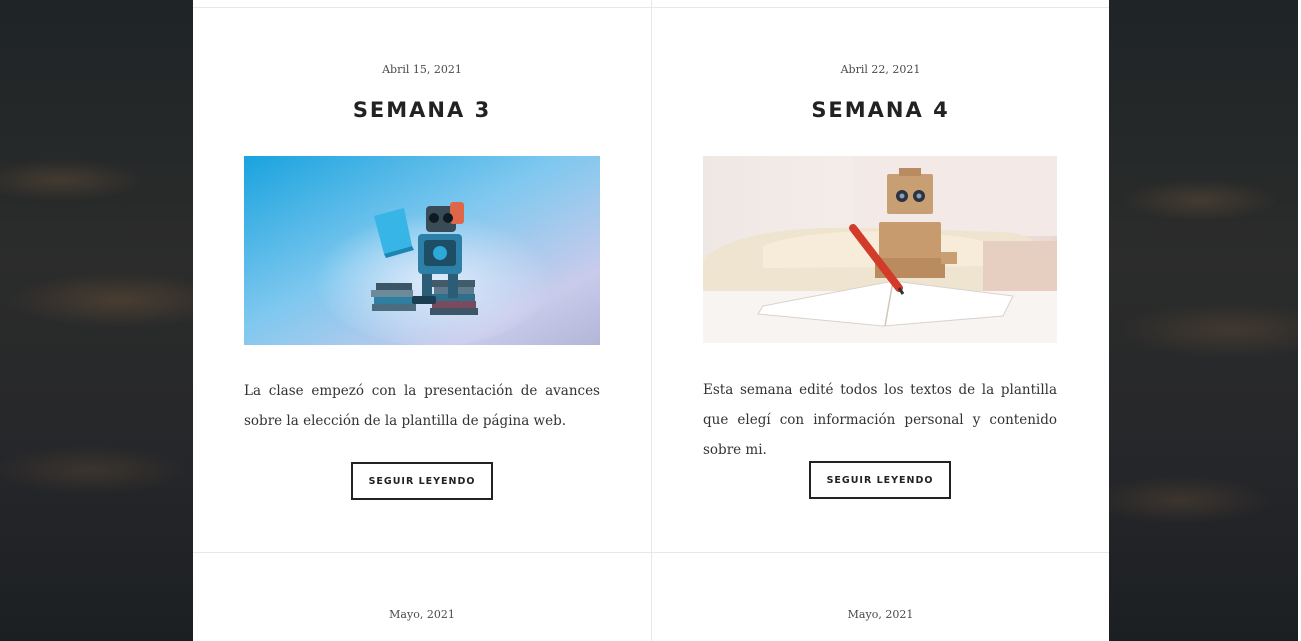 The width and height of the screenshot is (1301, 641). Describe the element at coordinates (422, 250) in the screenshot. I see `post-image-robot-reading` at that location.